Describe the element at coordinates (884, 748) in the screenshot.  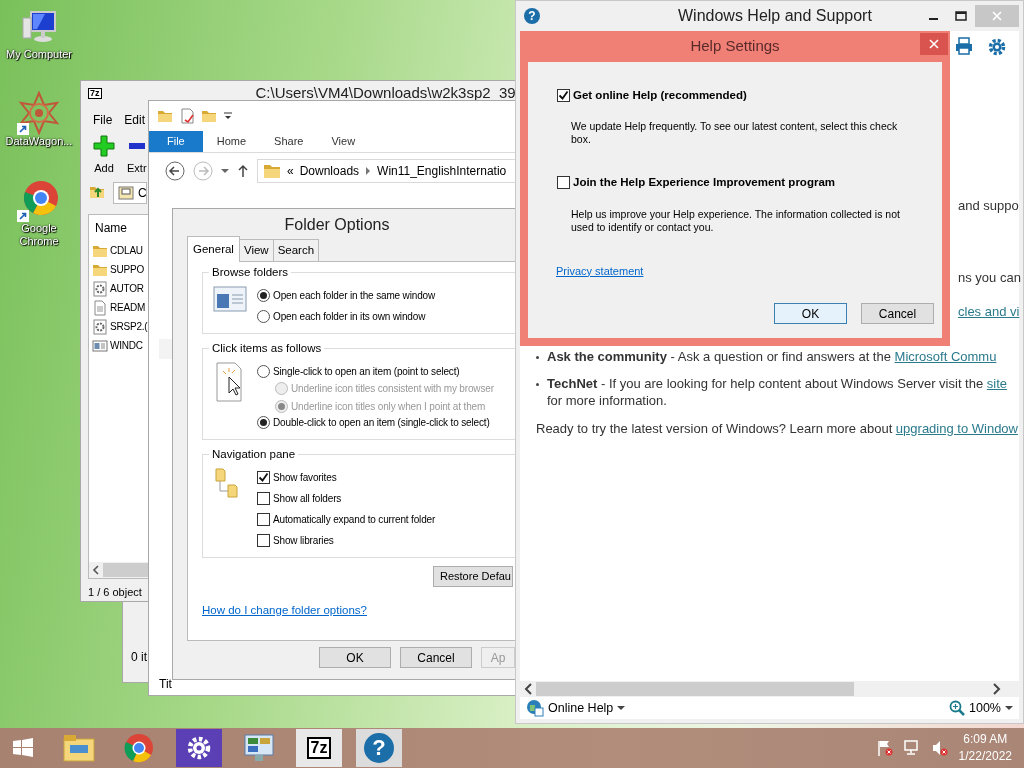
I see `action-center-icon` at that location.